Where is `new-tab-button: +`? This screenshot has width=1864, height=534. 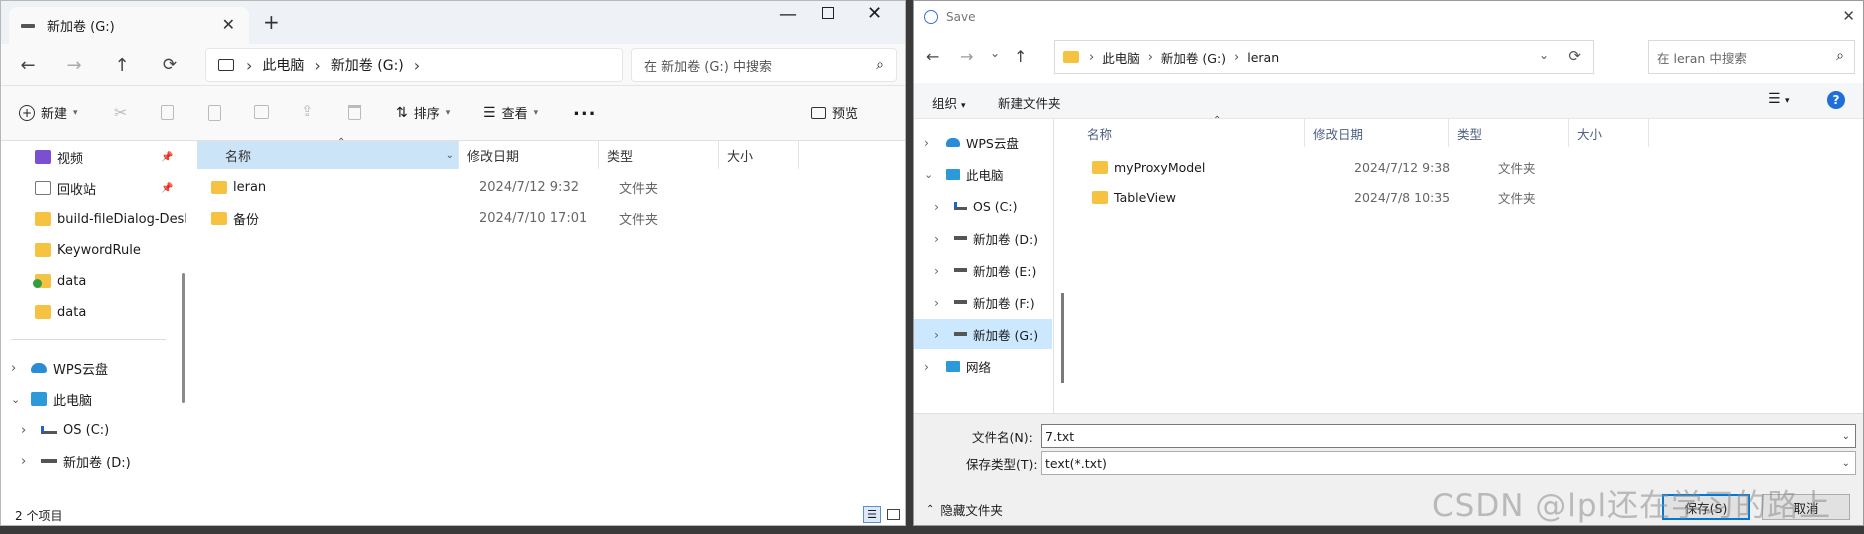
new-tab-button: + is located at coordinates (271, 22).